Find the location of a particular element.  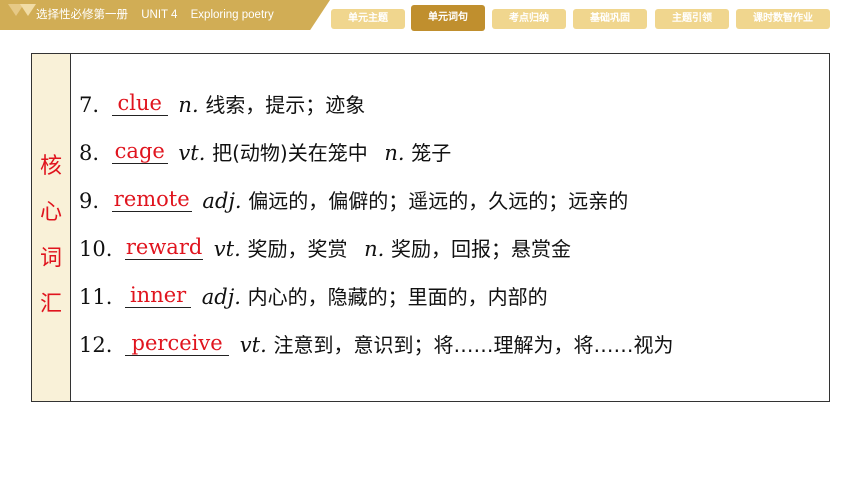

item-number: 12. is located at coordinates (96, 345).